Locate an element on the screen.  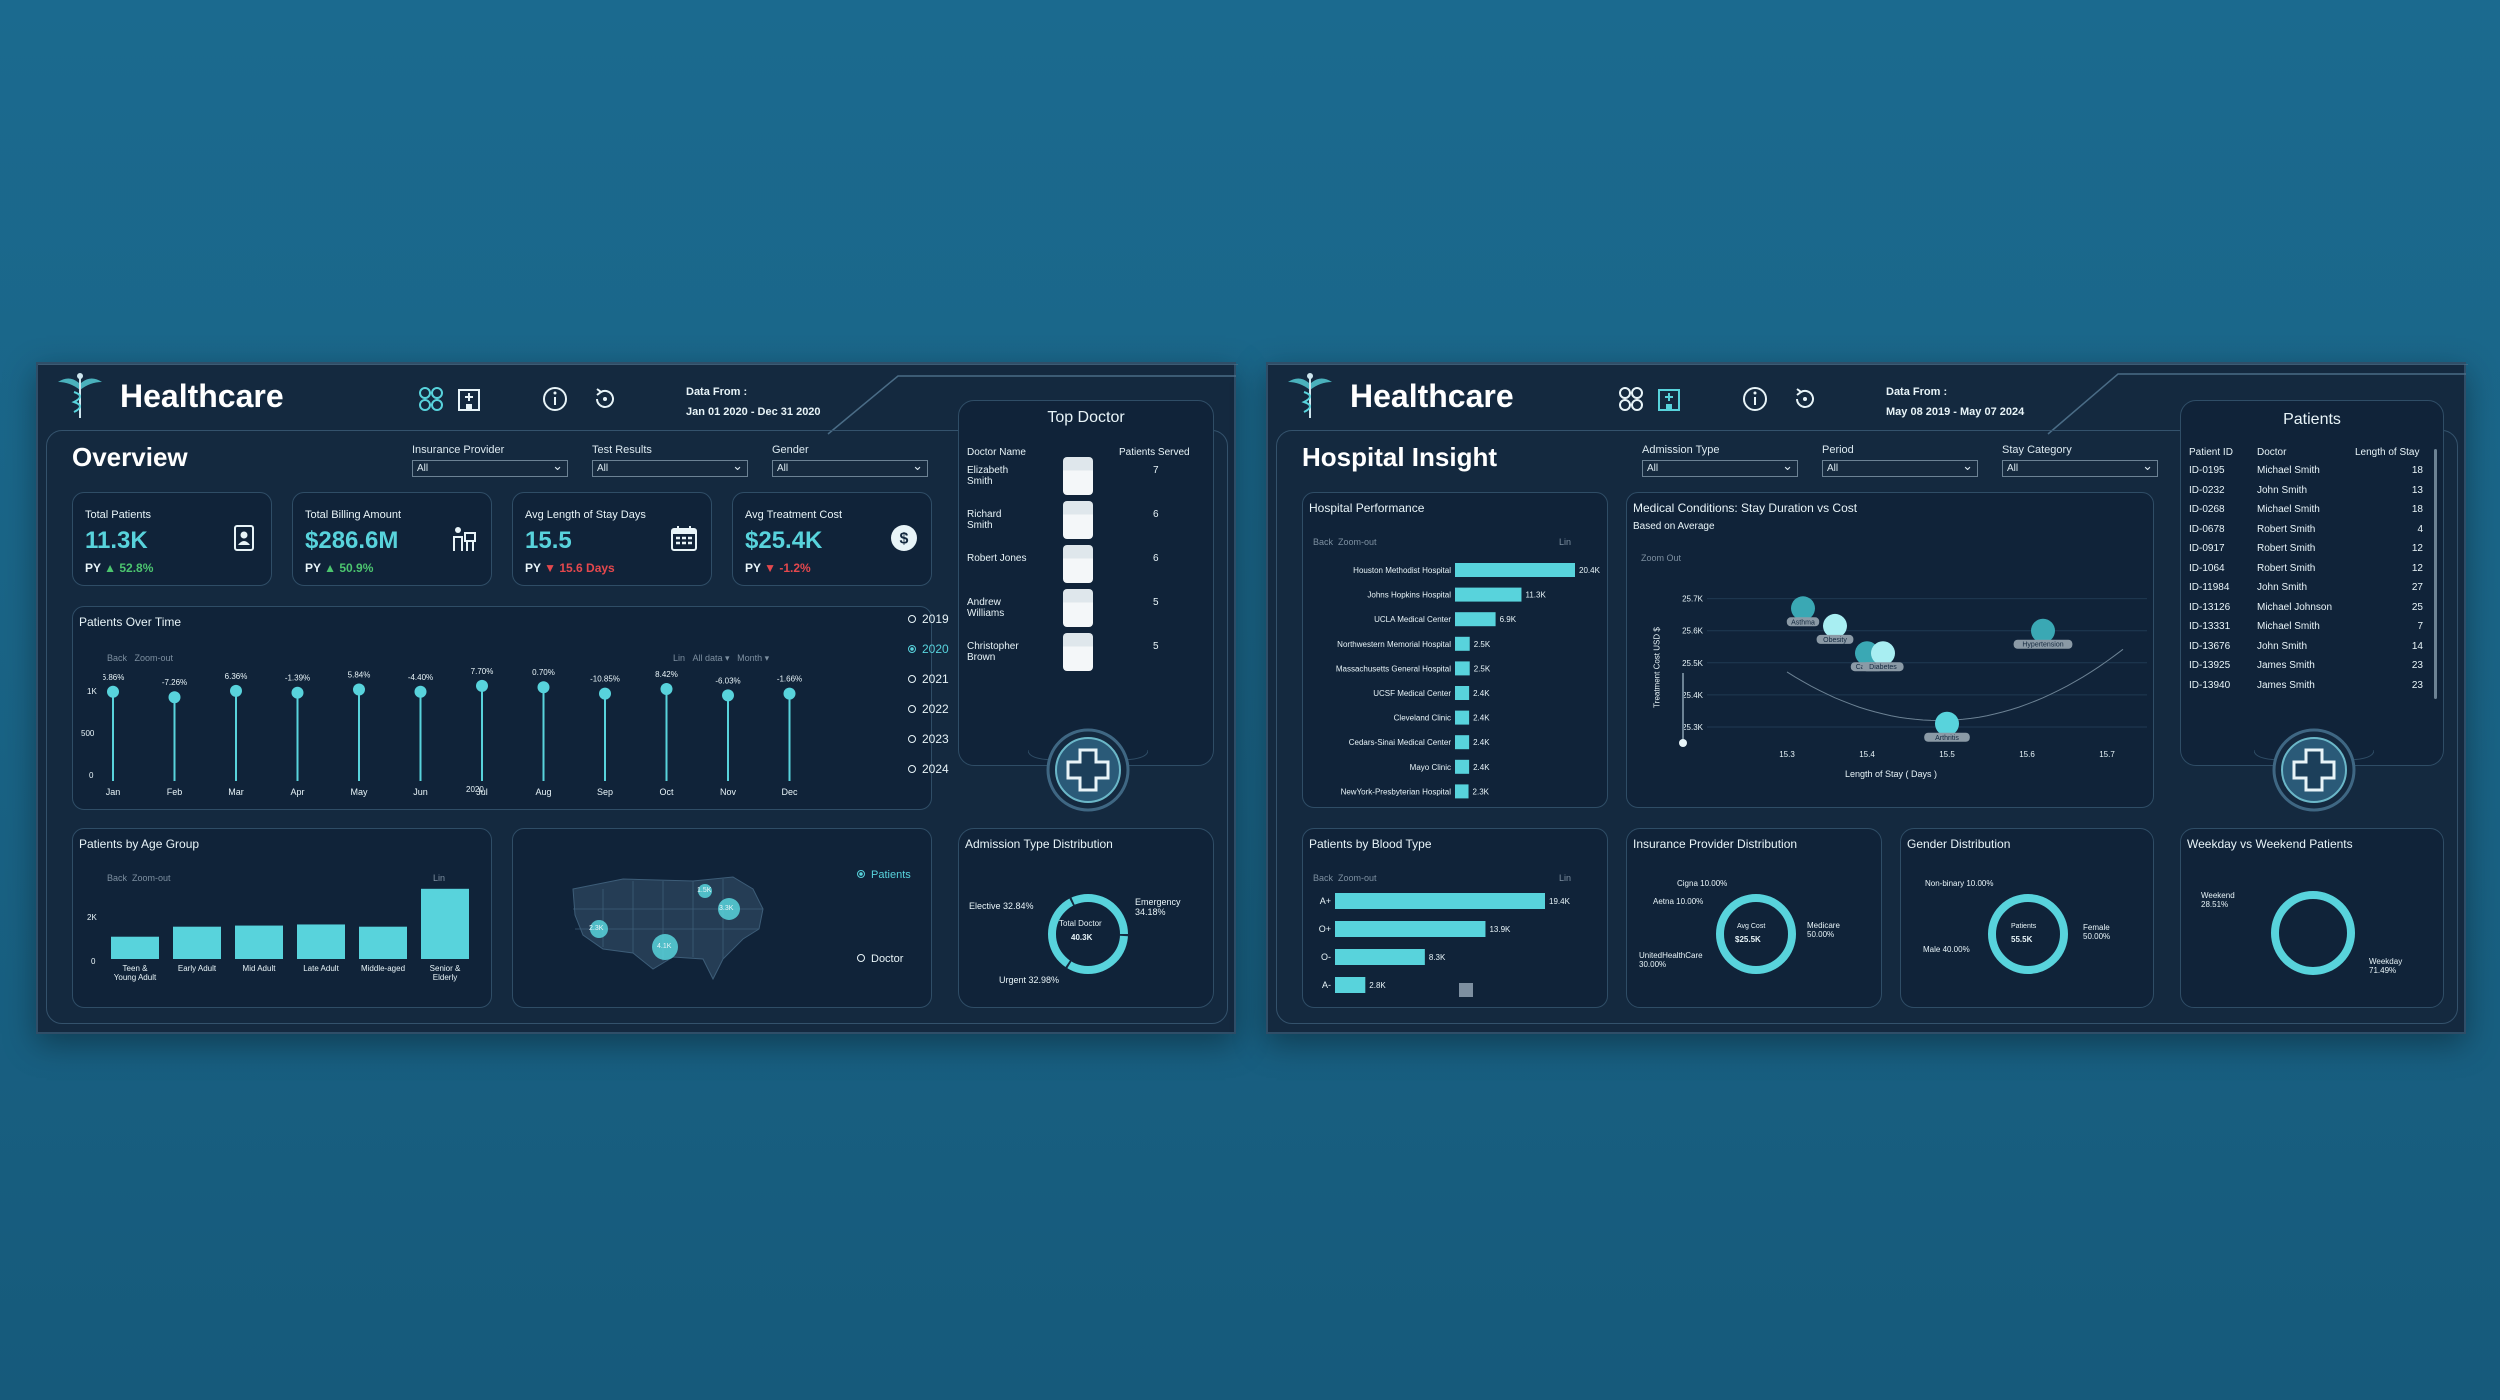
patient-stay: 23 is located at coordinates (2417, 665).